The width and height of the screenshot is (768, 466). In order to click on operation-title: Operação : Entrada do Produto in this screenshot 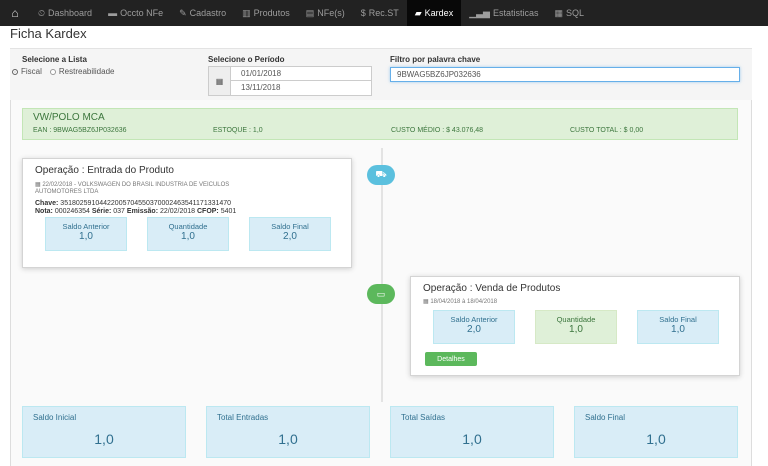, I will do `click(104, 170)`.